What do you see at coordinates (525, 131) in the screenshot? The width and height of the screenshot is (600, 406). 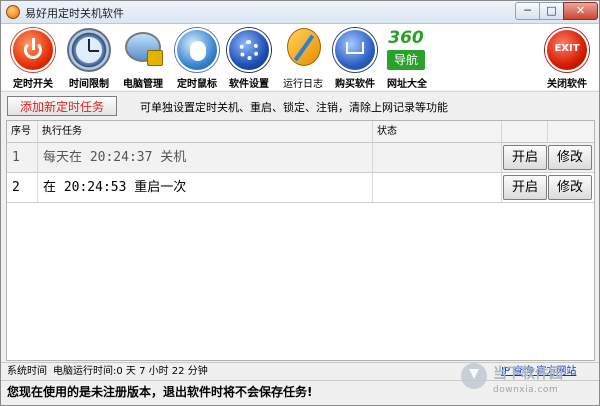 I see `column-start` at bounding box center [525, 131].